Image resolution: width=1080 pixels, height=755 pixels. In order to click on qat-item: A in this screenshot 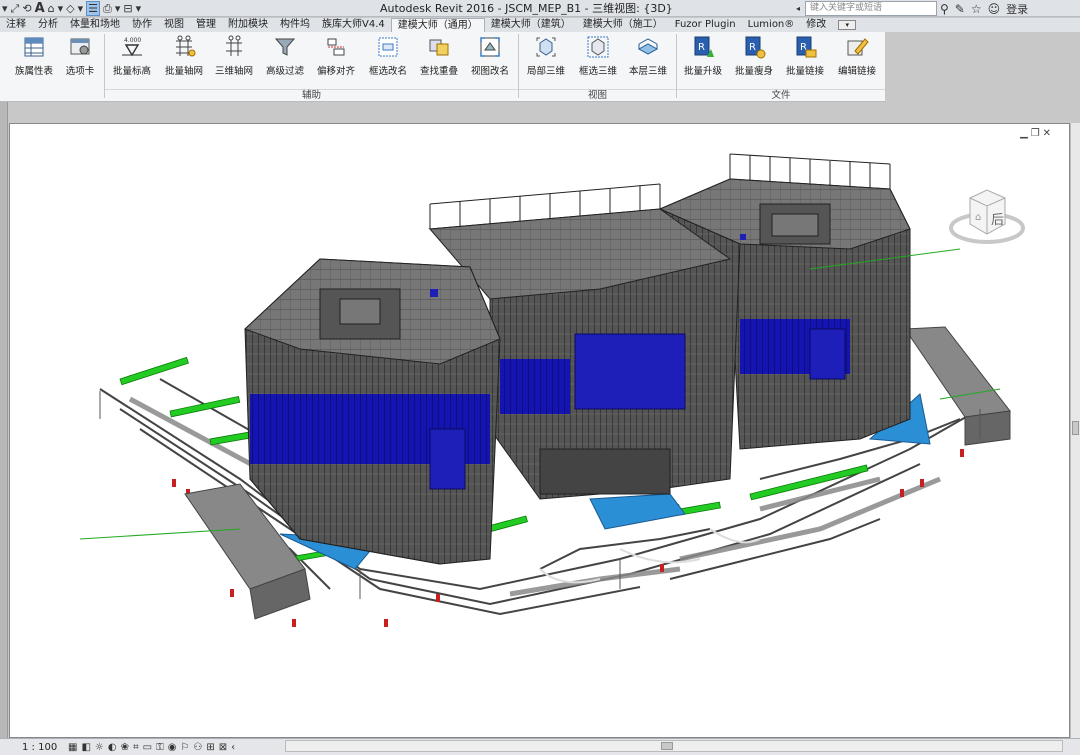, I will do `click(40, 8)`.